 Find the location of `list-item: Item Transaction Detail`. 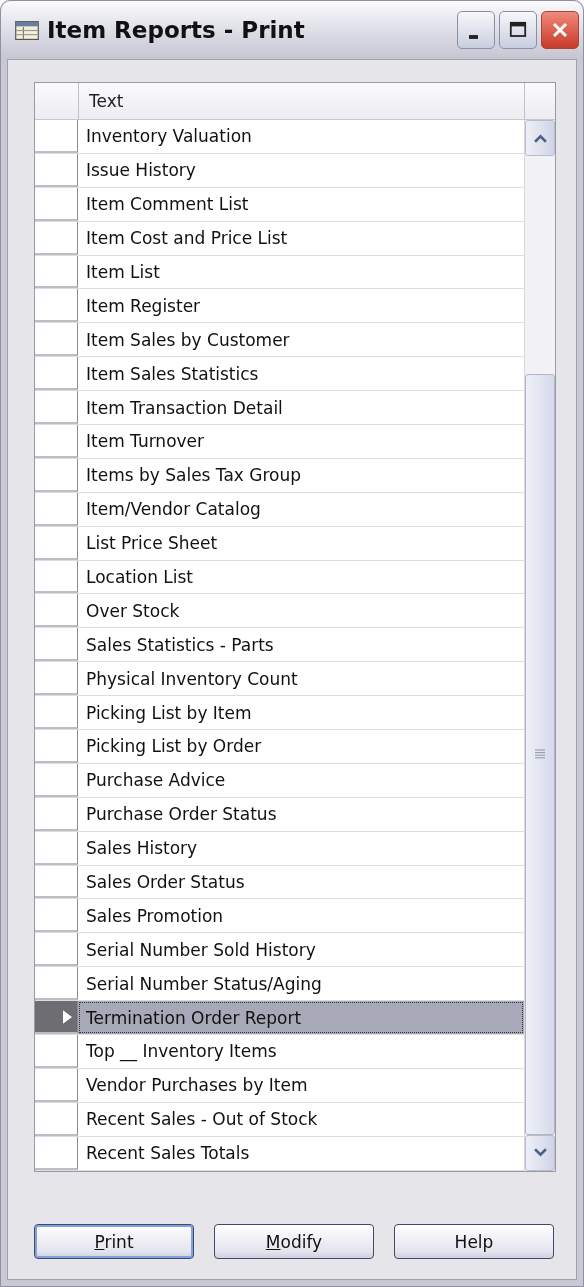

list-item: Item Transaction Detail is located at coordinates (301, 407).